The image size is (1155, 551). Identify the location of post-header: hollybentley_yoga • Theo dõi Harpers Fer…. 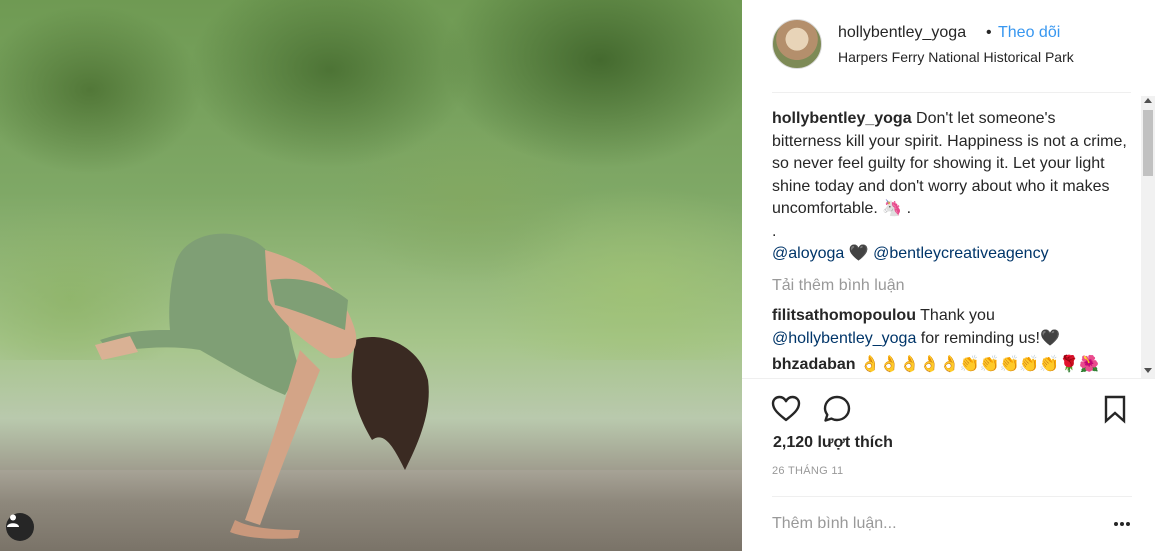
(948, 46).